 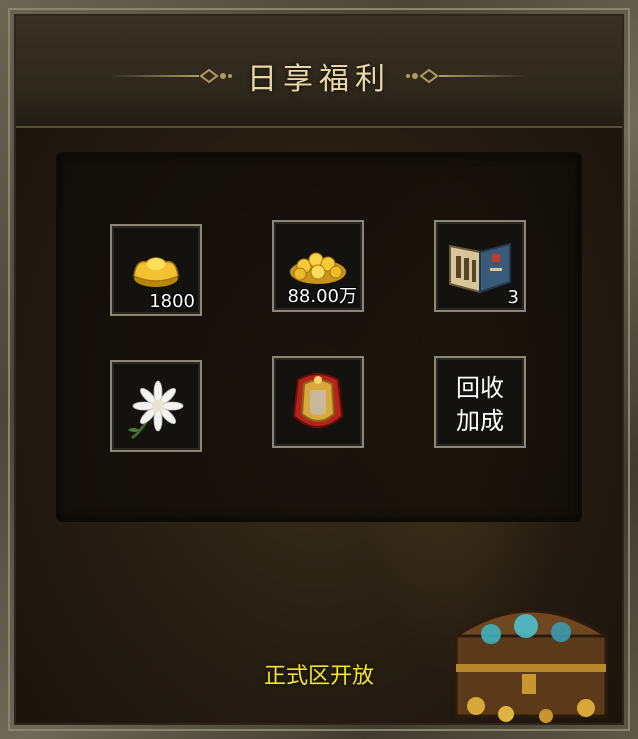 I want to click on reward-slot-gold-coins: 88.00万, so click(x=318, y=266).